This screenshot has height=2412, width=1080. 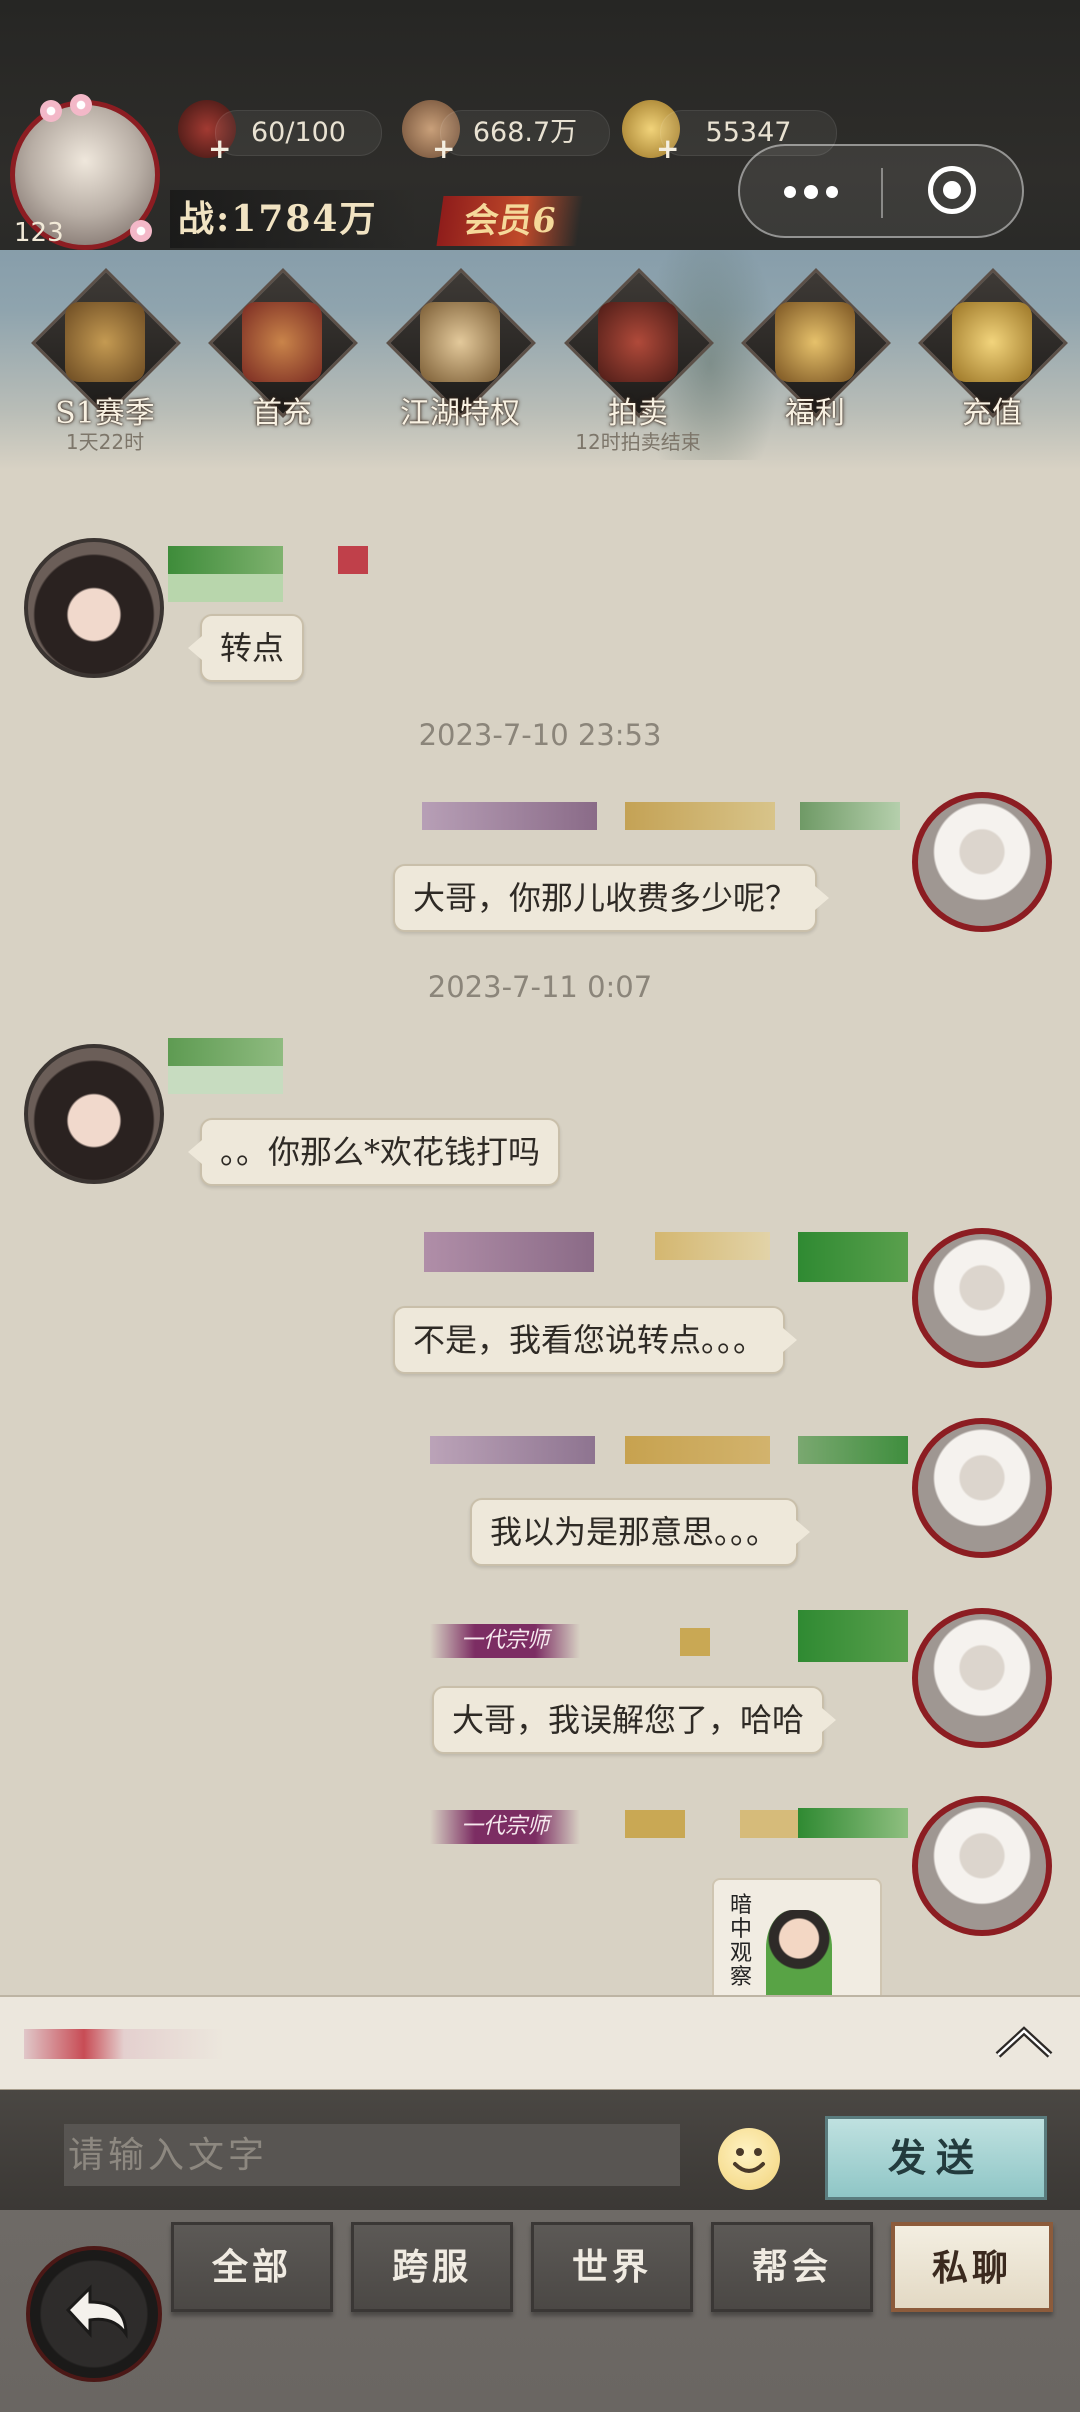 What do you see at coordinates (282, 342) in the screenshot?
I see `treasure-chest-icon` at bounding box center [282, 342].